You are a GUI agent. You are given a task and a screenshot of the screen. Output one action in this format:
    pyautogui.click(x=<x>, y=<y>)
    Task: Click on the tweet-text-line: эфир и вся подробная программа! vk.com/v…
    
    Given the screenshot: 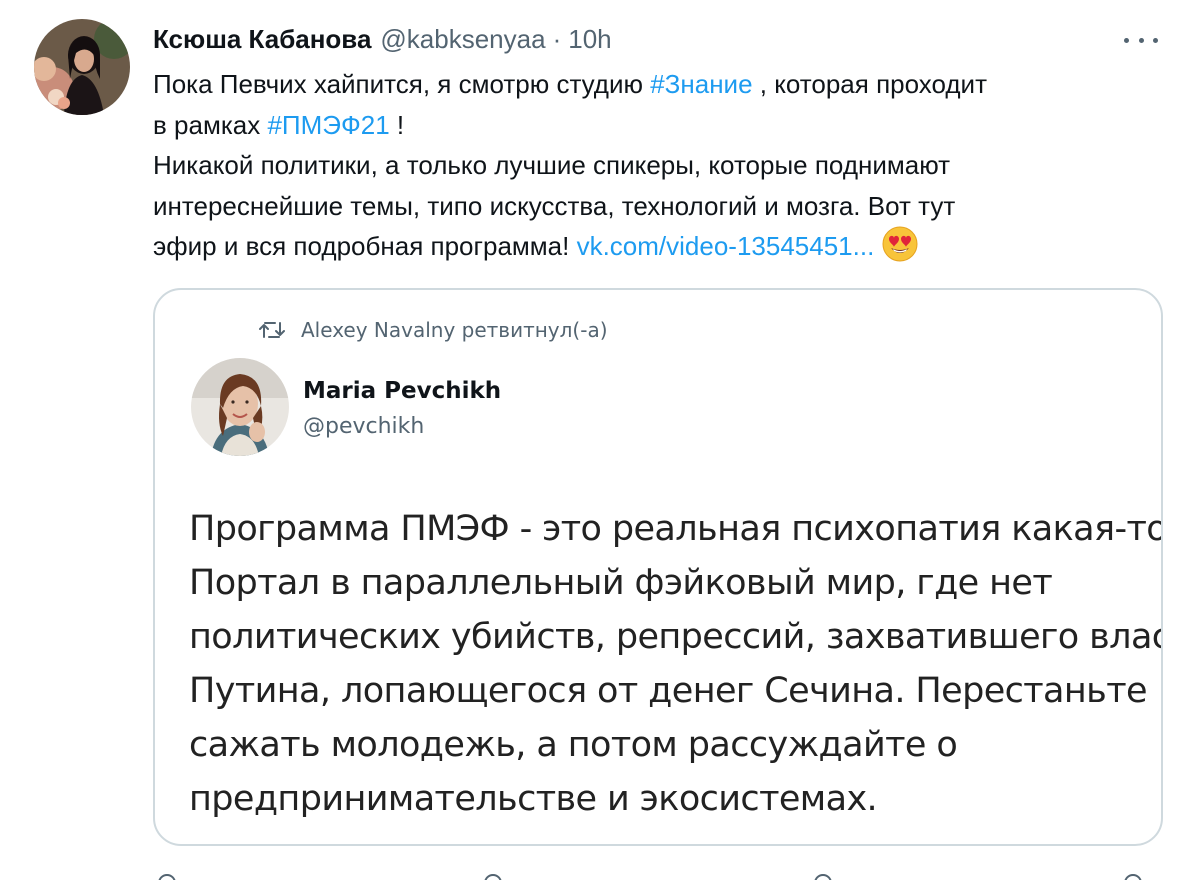 What is the action you would take?
    pyautogui.click(x=658, y=246)
    